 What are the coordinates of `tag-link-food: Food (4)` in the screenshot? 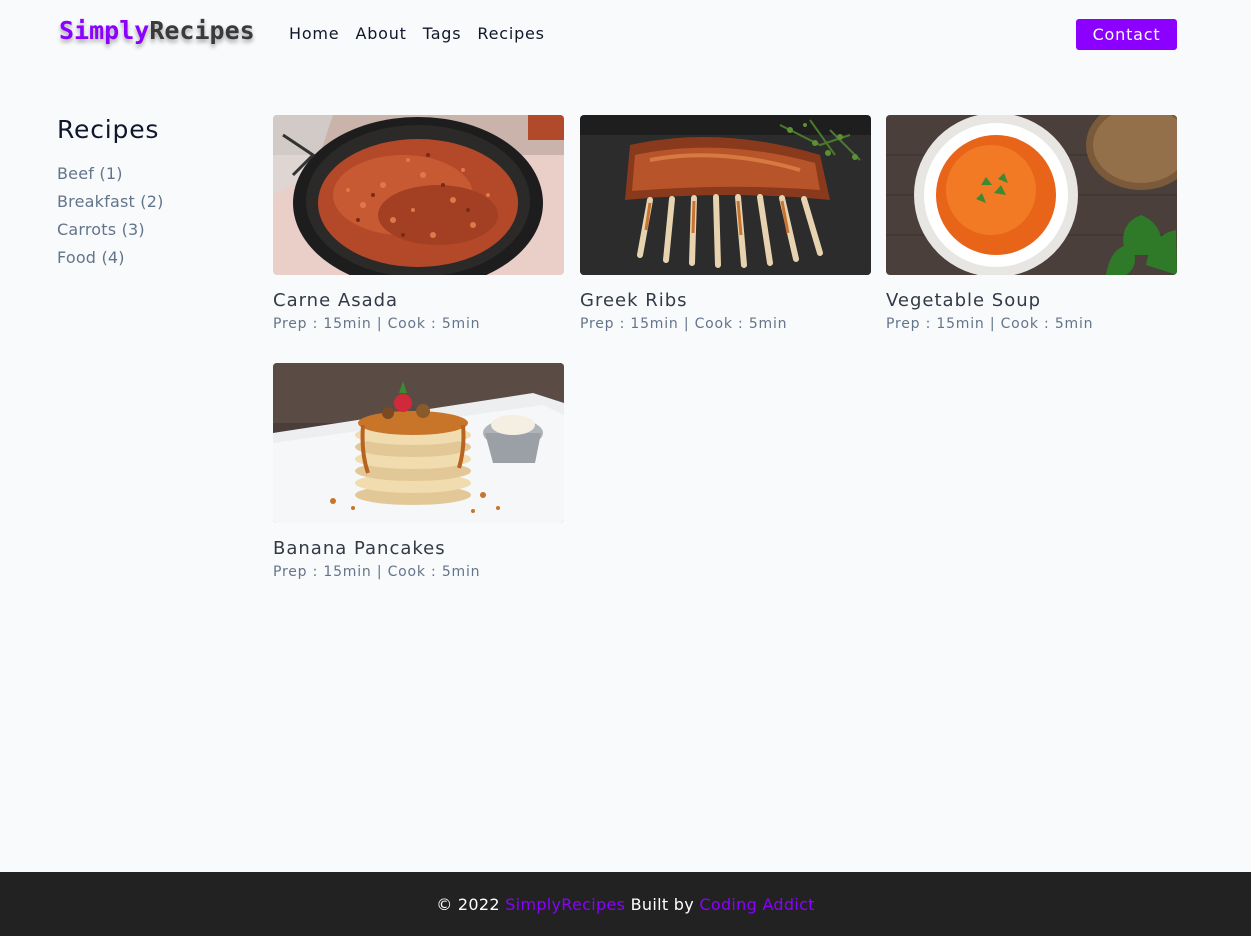 It's located at (152, 258).